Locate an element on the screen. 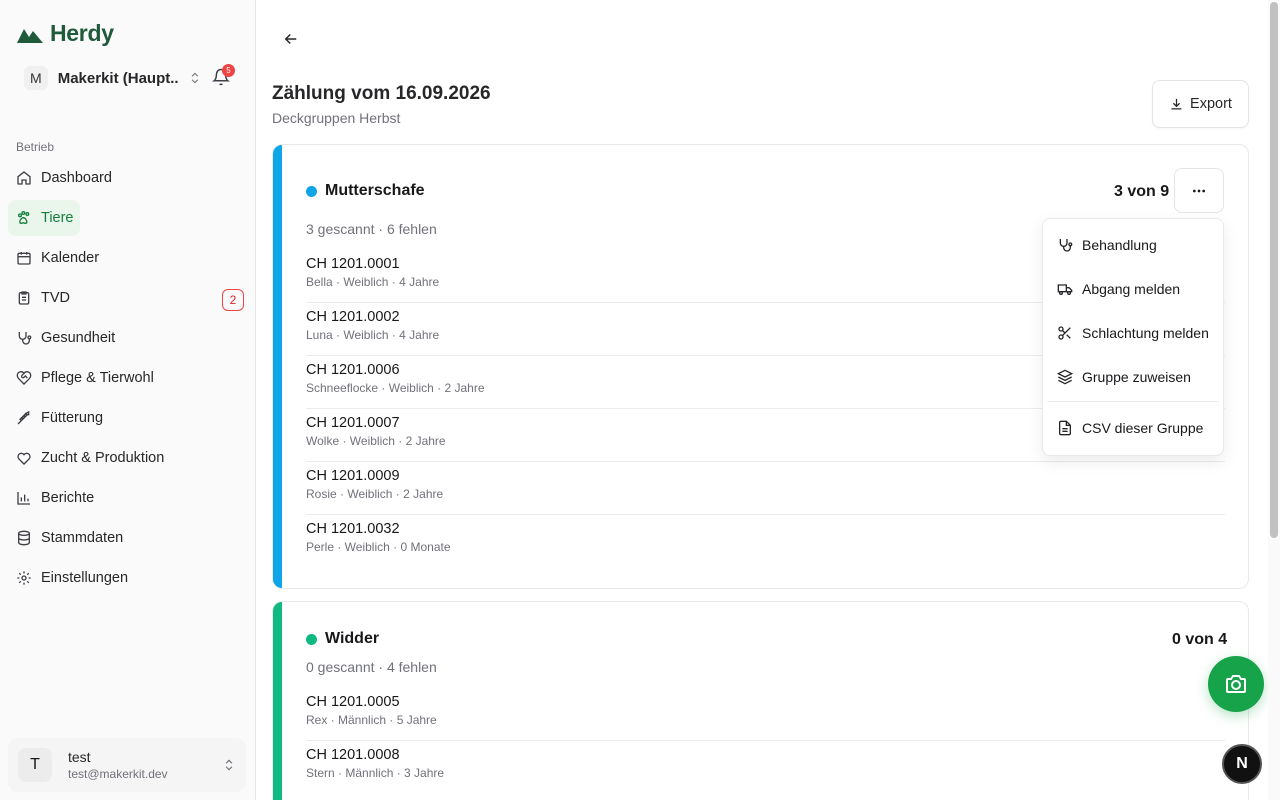 The height and width of the screenshot is (800, 1280). menu-item-abgang: Abgang melden is located at coordinates (1133, 289).